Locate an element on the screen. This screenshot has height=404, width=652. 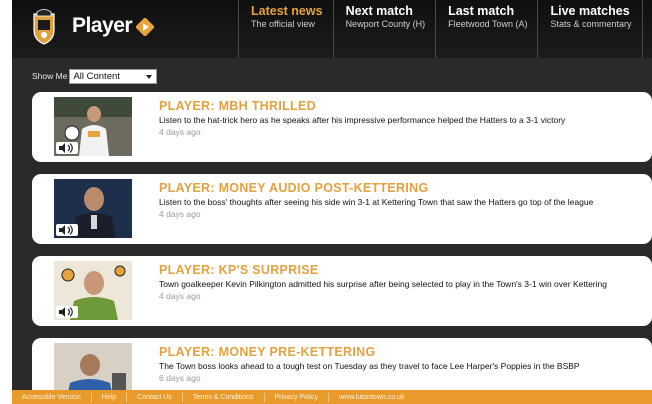
item-title: PLAYER: KP'S SURPRISE is located at coordinates (239, 270).